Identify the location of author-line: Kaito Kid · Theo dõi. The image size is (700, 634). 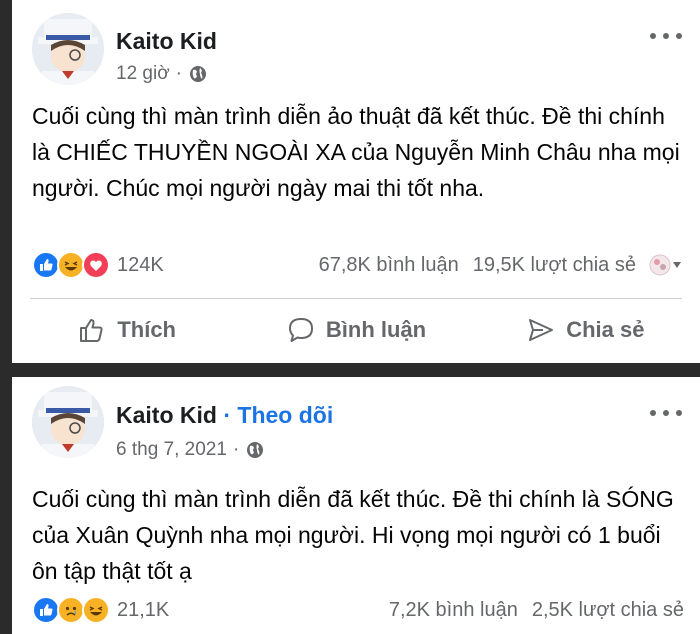
(224, 415).